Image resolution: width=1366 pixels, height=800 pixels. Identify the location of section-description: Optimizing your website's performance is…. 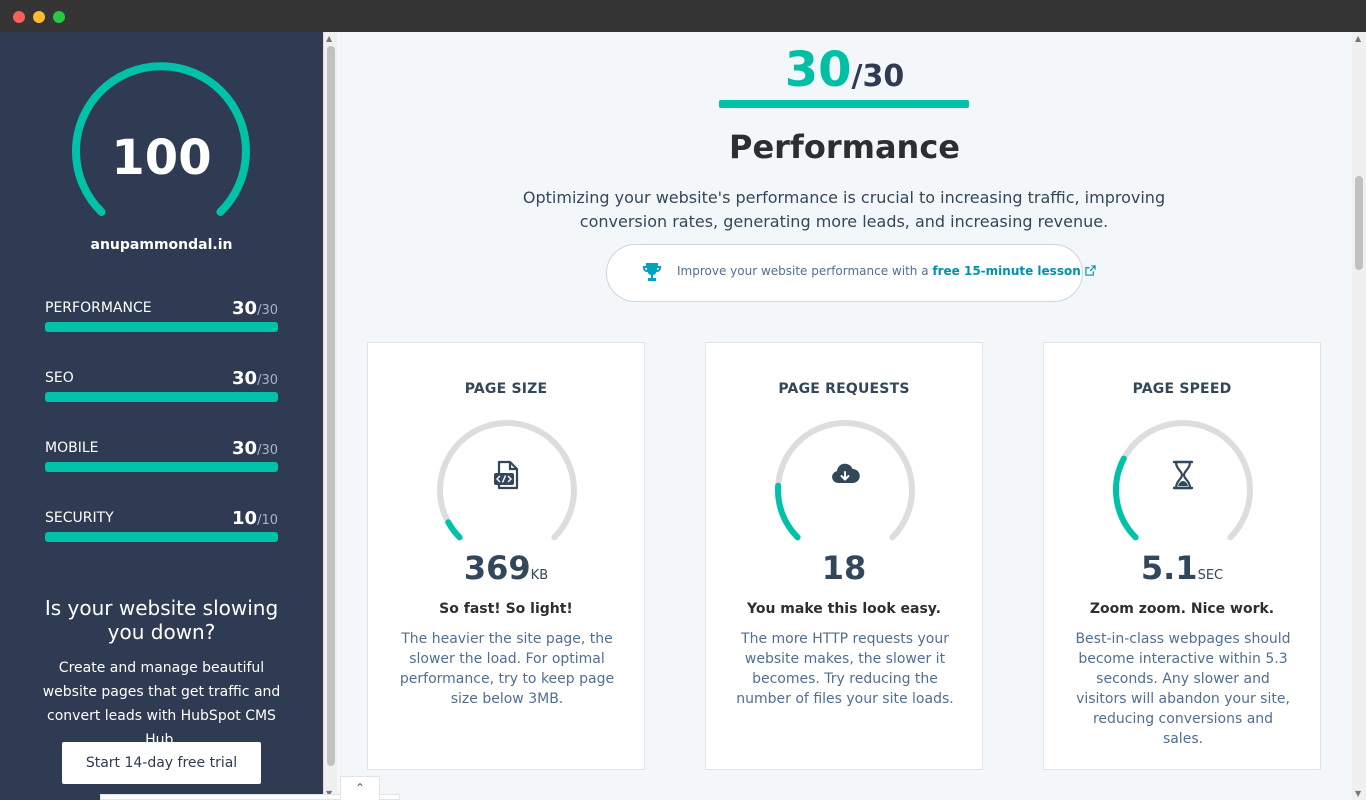
(844, 209).